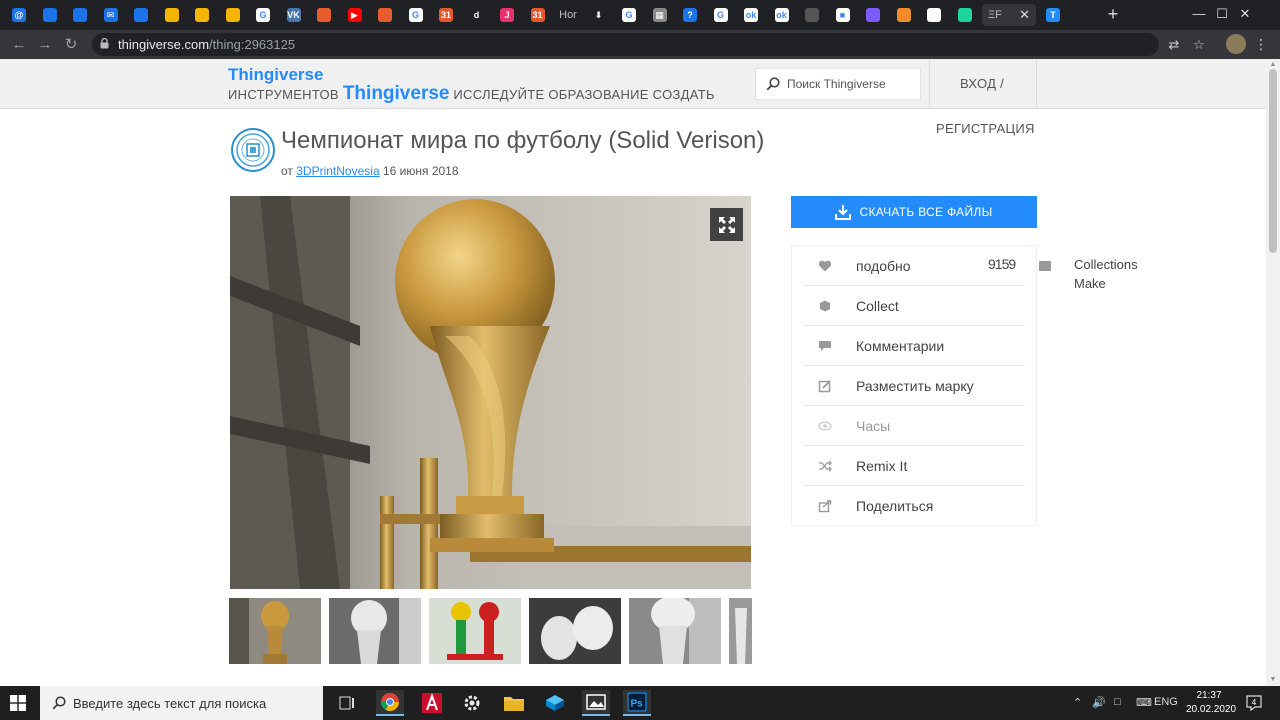 The image size is (1280, 720). Describe the element at coordinates (914, 466) in the screenshot. I see `action-remix: Remix It` at that location.